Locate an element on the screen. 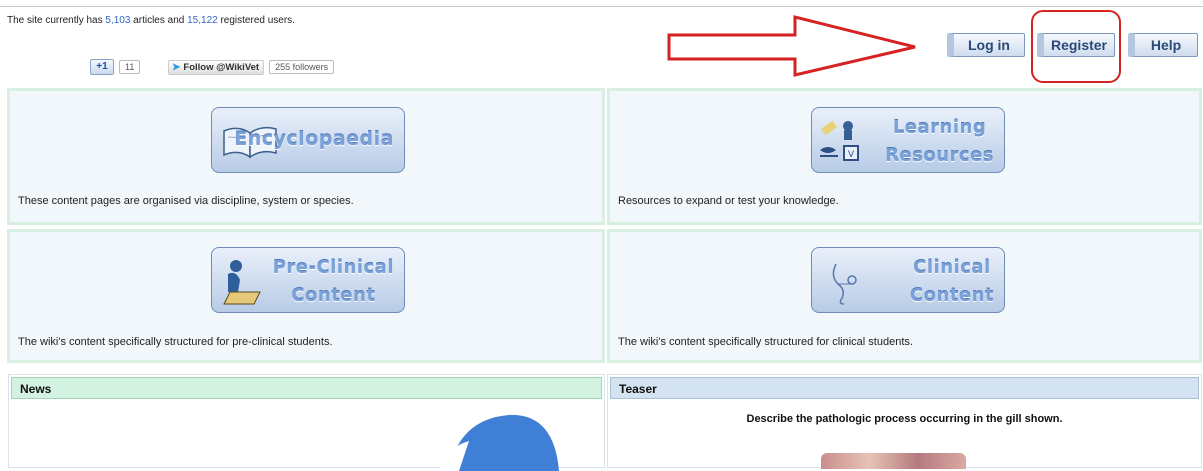 This screenshot has height=471, width=1203. stethoscope-icon is located at coordinates (844, 284).